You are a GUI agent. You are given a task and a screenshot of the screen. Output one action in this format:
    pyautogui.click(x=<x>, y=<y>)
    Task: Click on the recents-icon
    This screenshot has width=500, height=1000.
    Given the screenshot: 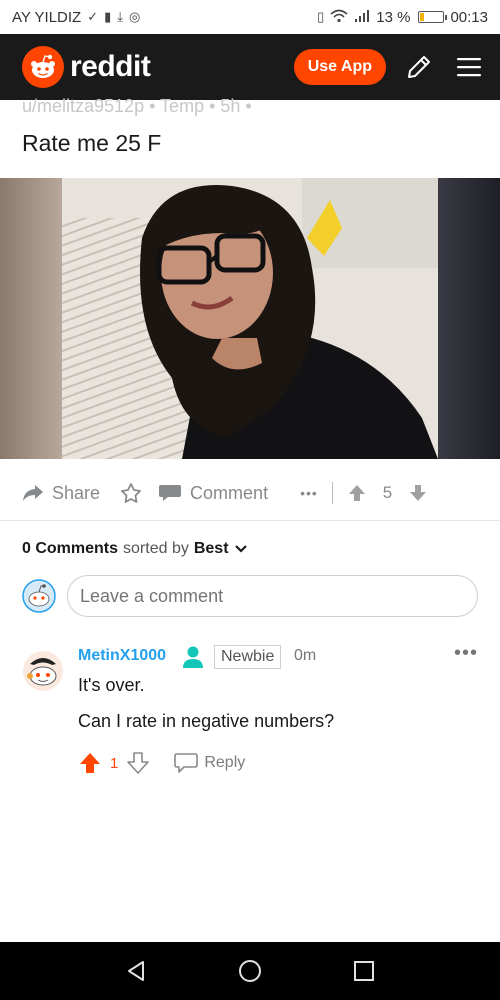 What is the action you would take?
    pyautogui.click(x=364, y=971)
    